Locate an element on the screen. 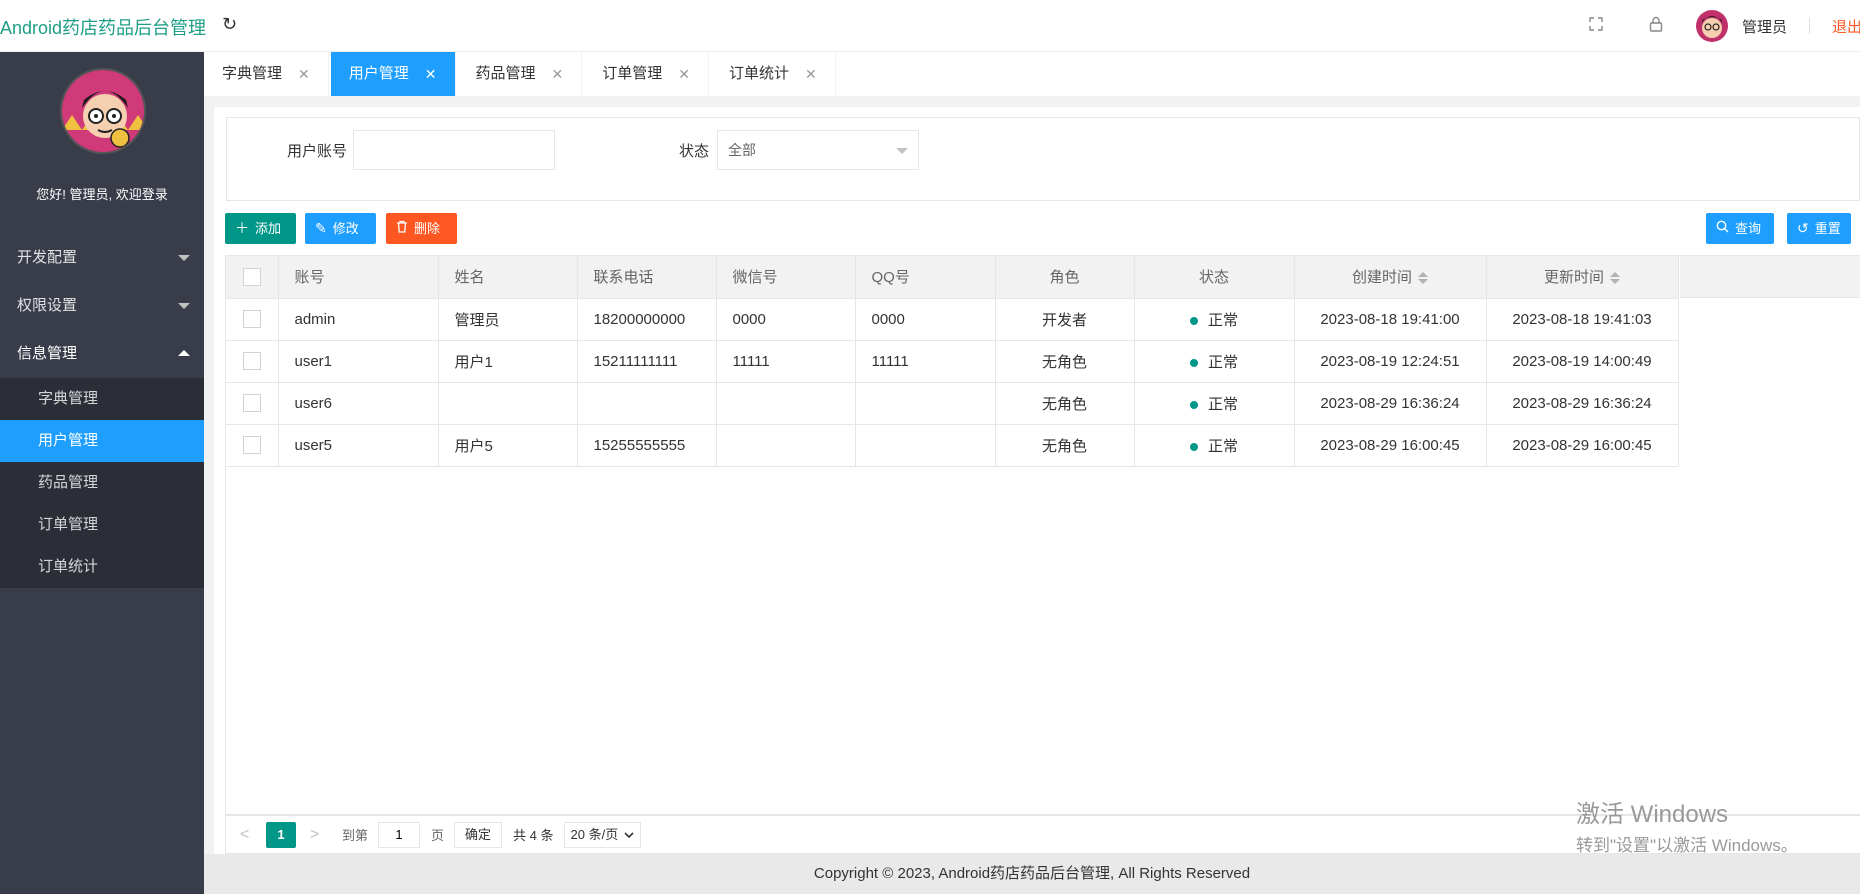 The height and width of the screenshot is (894, 1860). refresh-icon: ↻ is located at coordinates (229, 24).